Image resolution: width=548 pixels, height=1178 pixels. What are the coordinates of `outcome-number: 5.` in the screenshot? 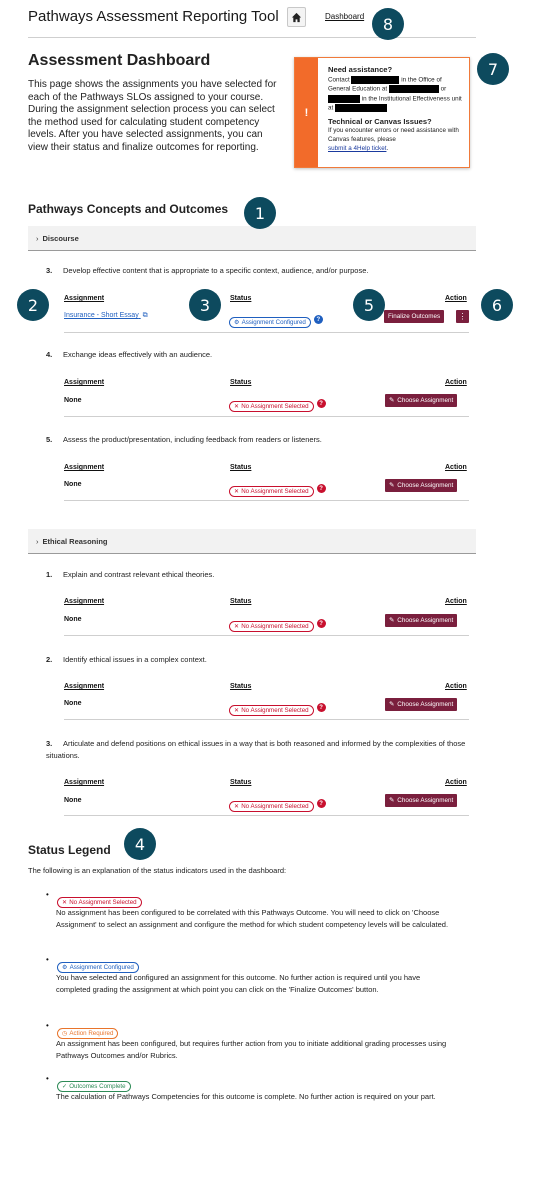 It's located at (49, 439).